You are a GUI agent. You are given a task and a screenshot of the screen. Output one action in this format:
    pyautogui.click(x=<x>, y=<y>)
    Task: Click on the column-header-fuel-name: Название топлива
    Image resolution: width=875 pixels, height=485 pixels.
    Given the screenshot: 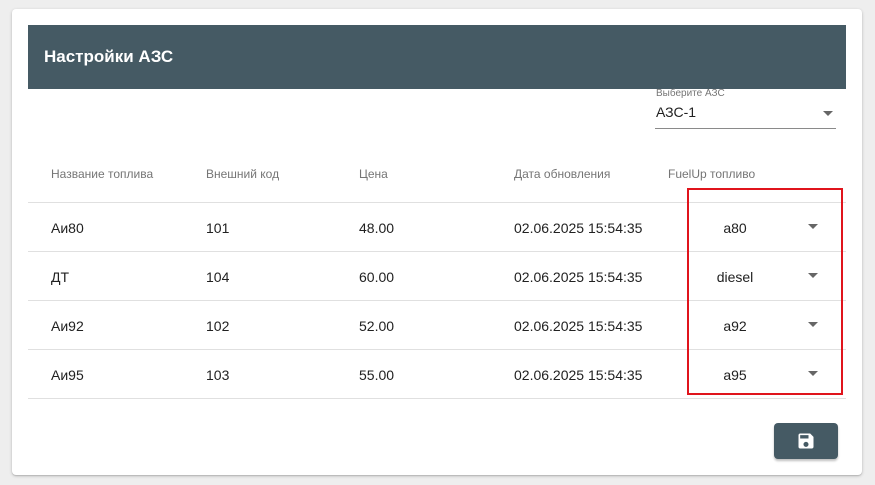 What is the action you would take?
    pyautogui.click(x=102, y=174)
    